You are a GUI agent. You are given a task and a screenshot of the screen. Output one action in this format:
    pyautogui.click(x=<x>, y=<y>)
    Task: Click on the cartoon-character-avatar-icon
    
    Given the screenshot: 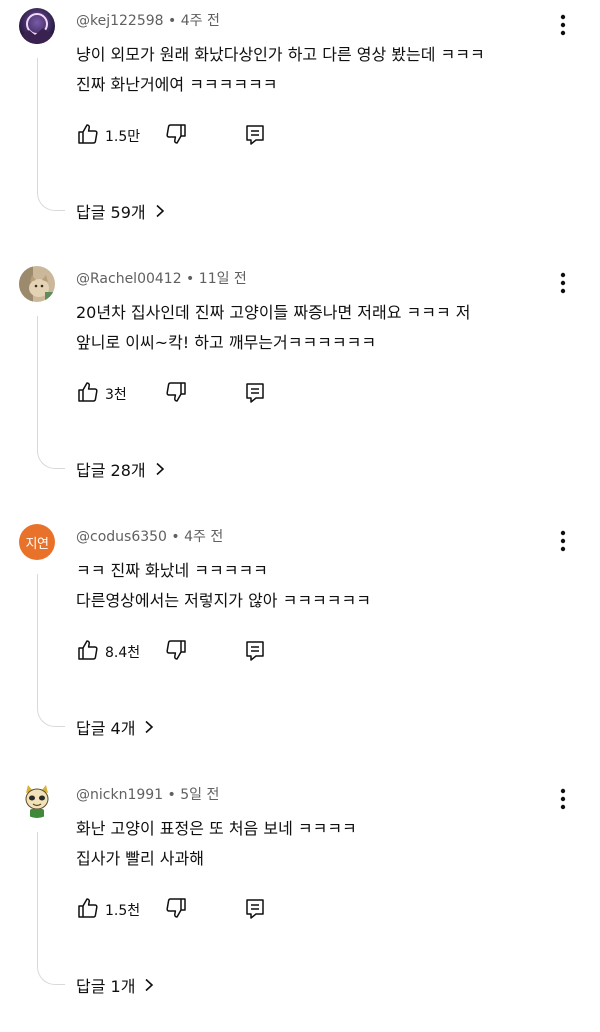 What is the action you would take?
    pyautogui.click(x=37, y=800)
    